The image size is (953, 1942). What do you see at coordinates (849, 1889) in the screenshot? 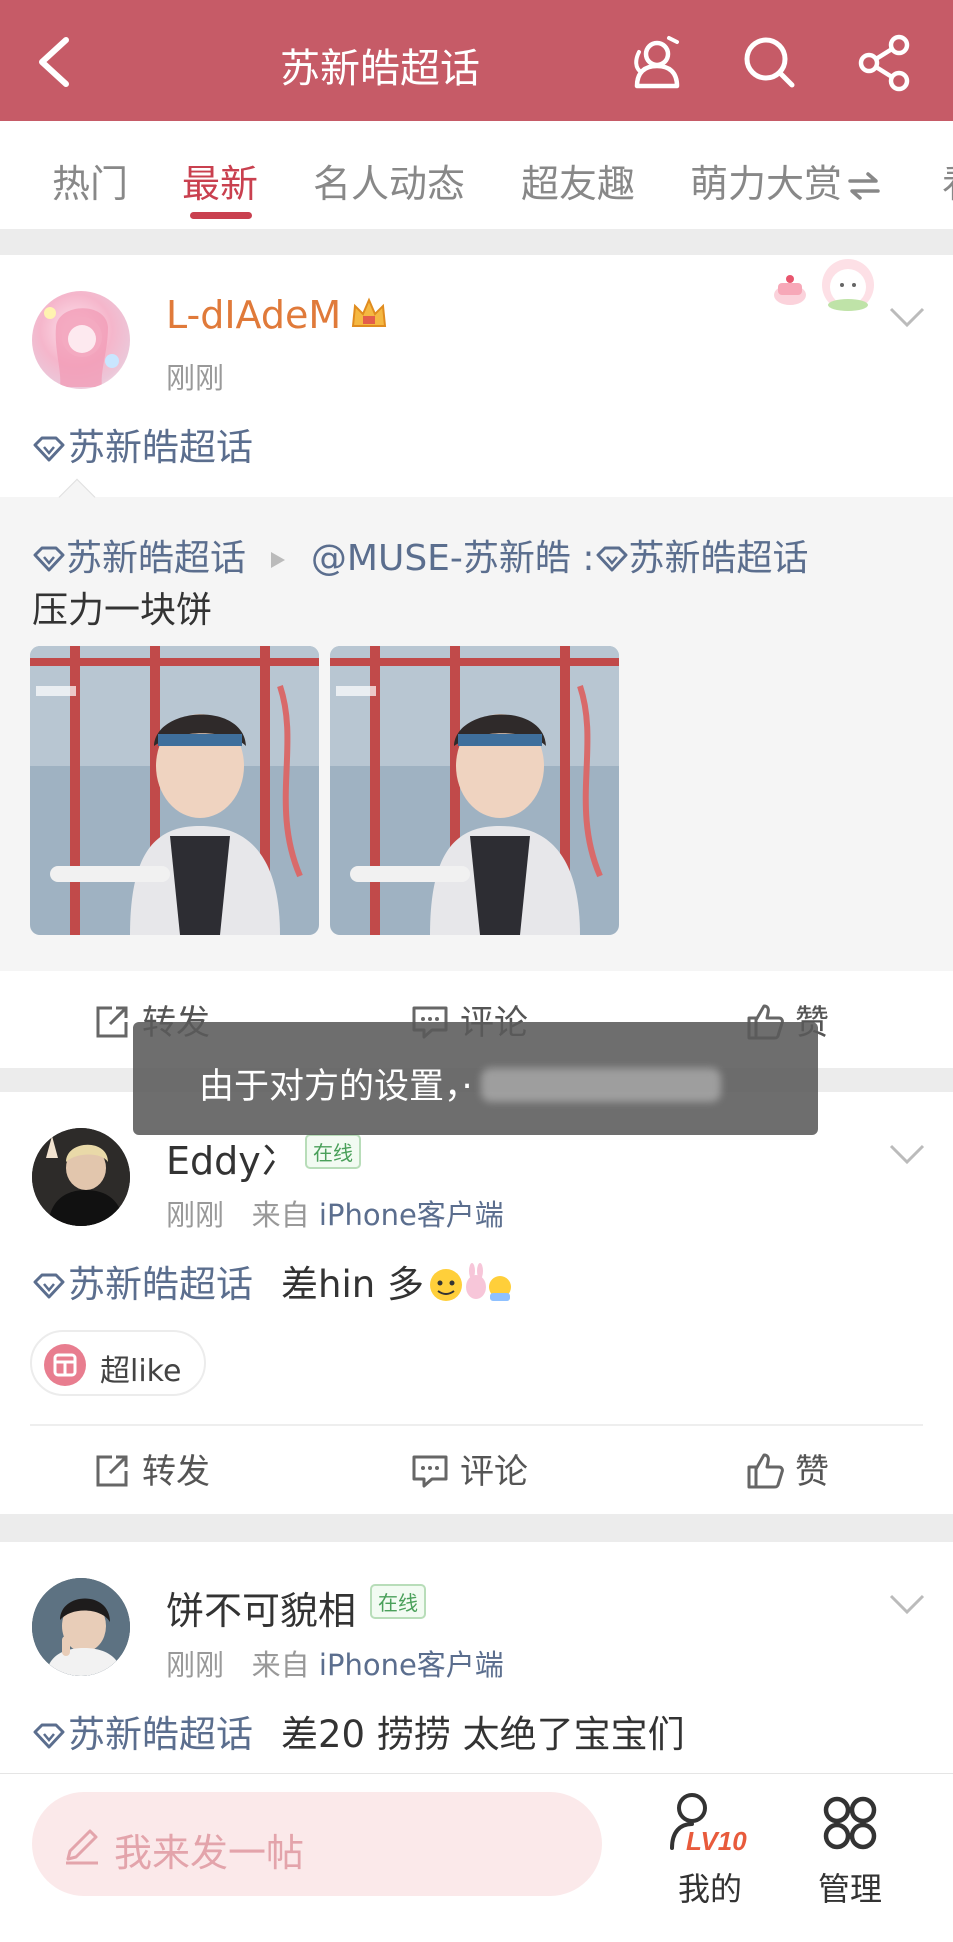
I see `manage-label: 管理` at bounding box center [849, 1889].